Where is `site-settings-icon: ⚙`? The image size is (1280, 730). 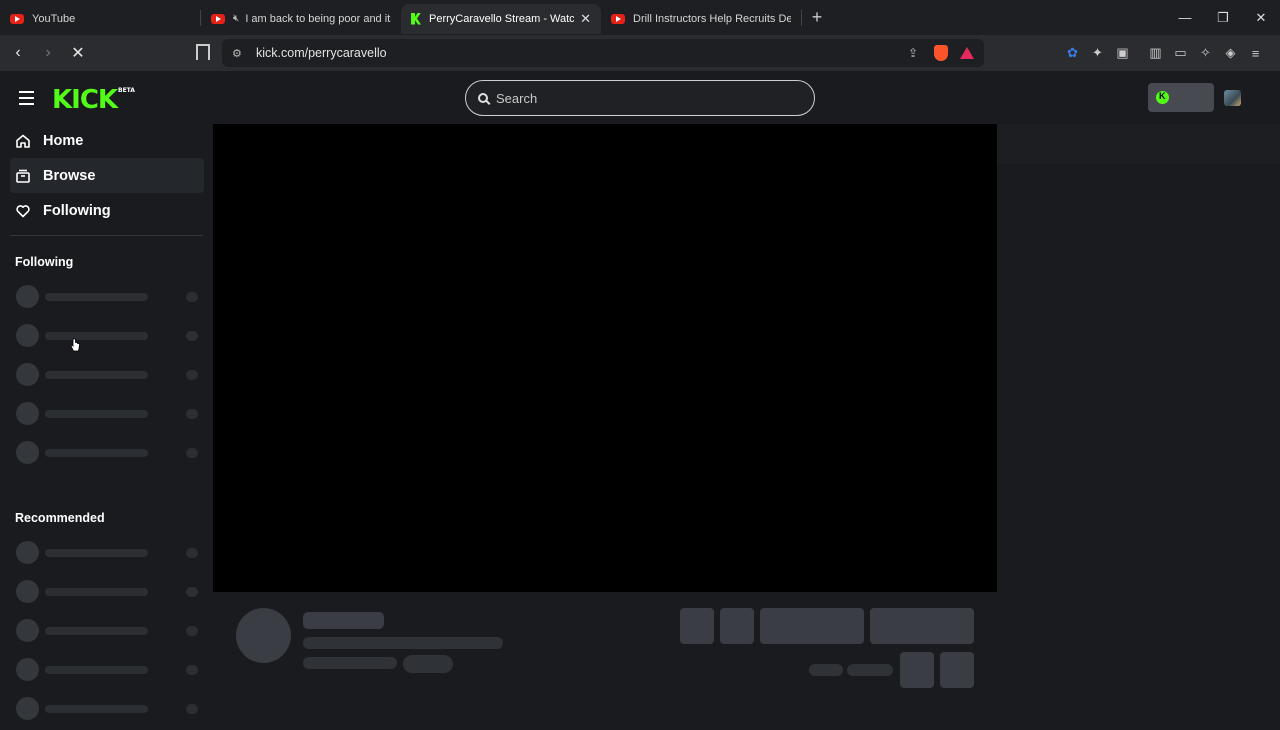
site-settings-icon: ⚙ is located at coordinates (240, 53).